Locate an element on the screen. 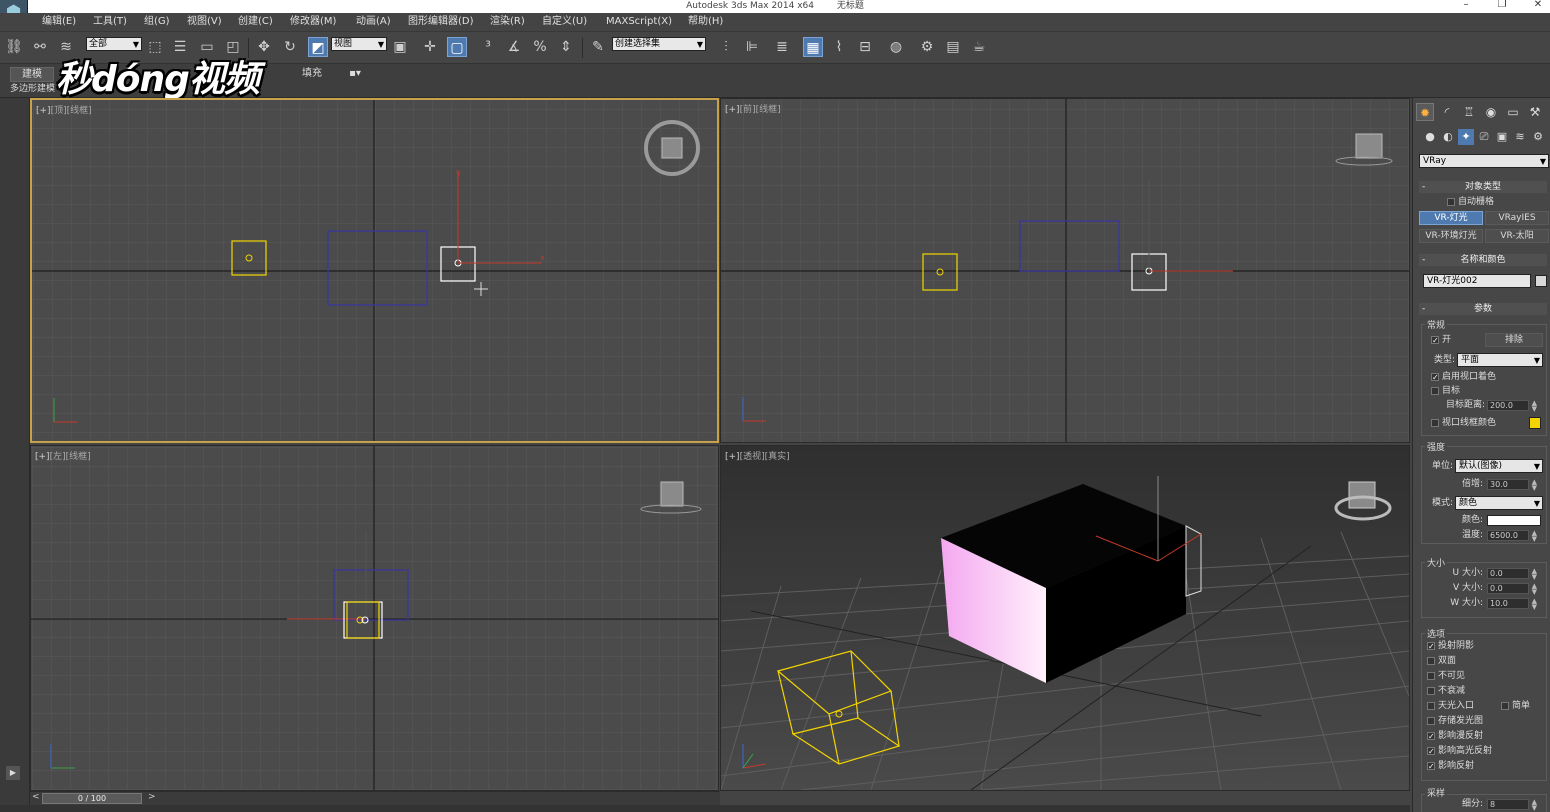  cameras-icon: ⎚ is located at coordinates (1484, 137).